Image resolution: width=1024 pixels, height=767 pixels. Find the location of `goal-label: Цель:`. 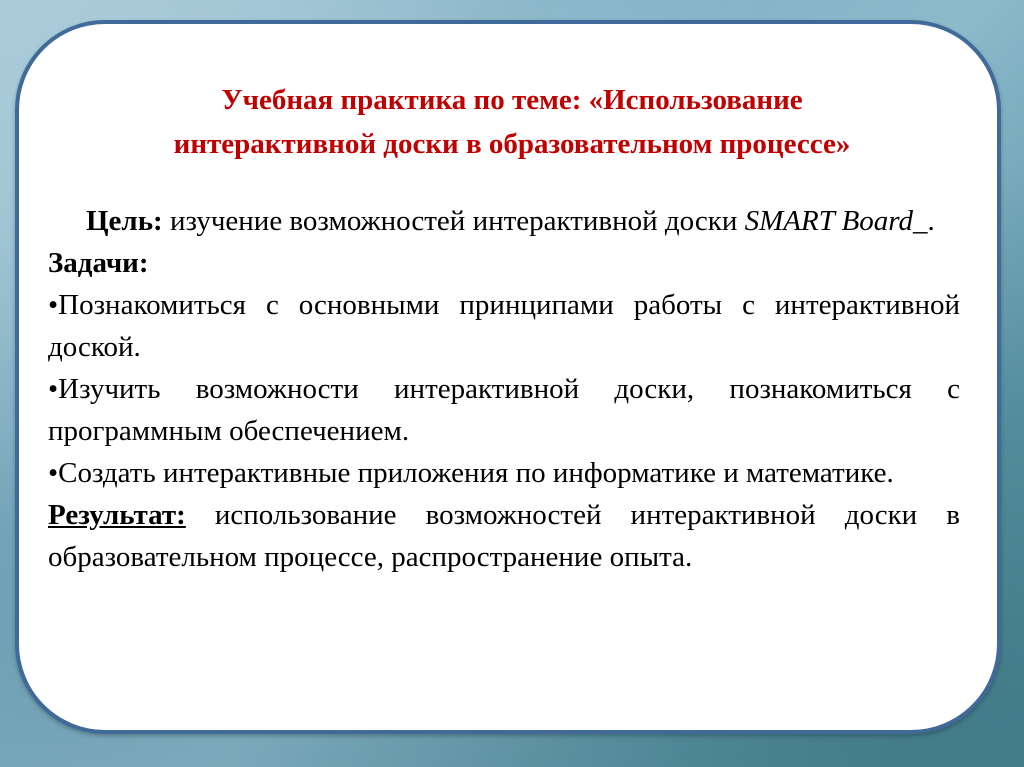

goal-label: Цель: is located at coordinates (124, 221).